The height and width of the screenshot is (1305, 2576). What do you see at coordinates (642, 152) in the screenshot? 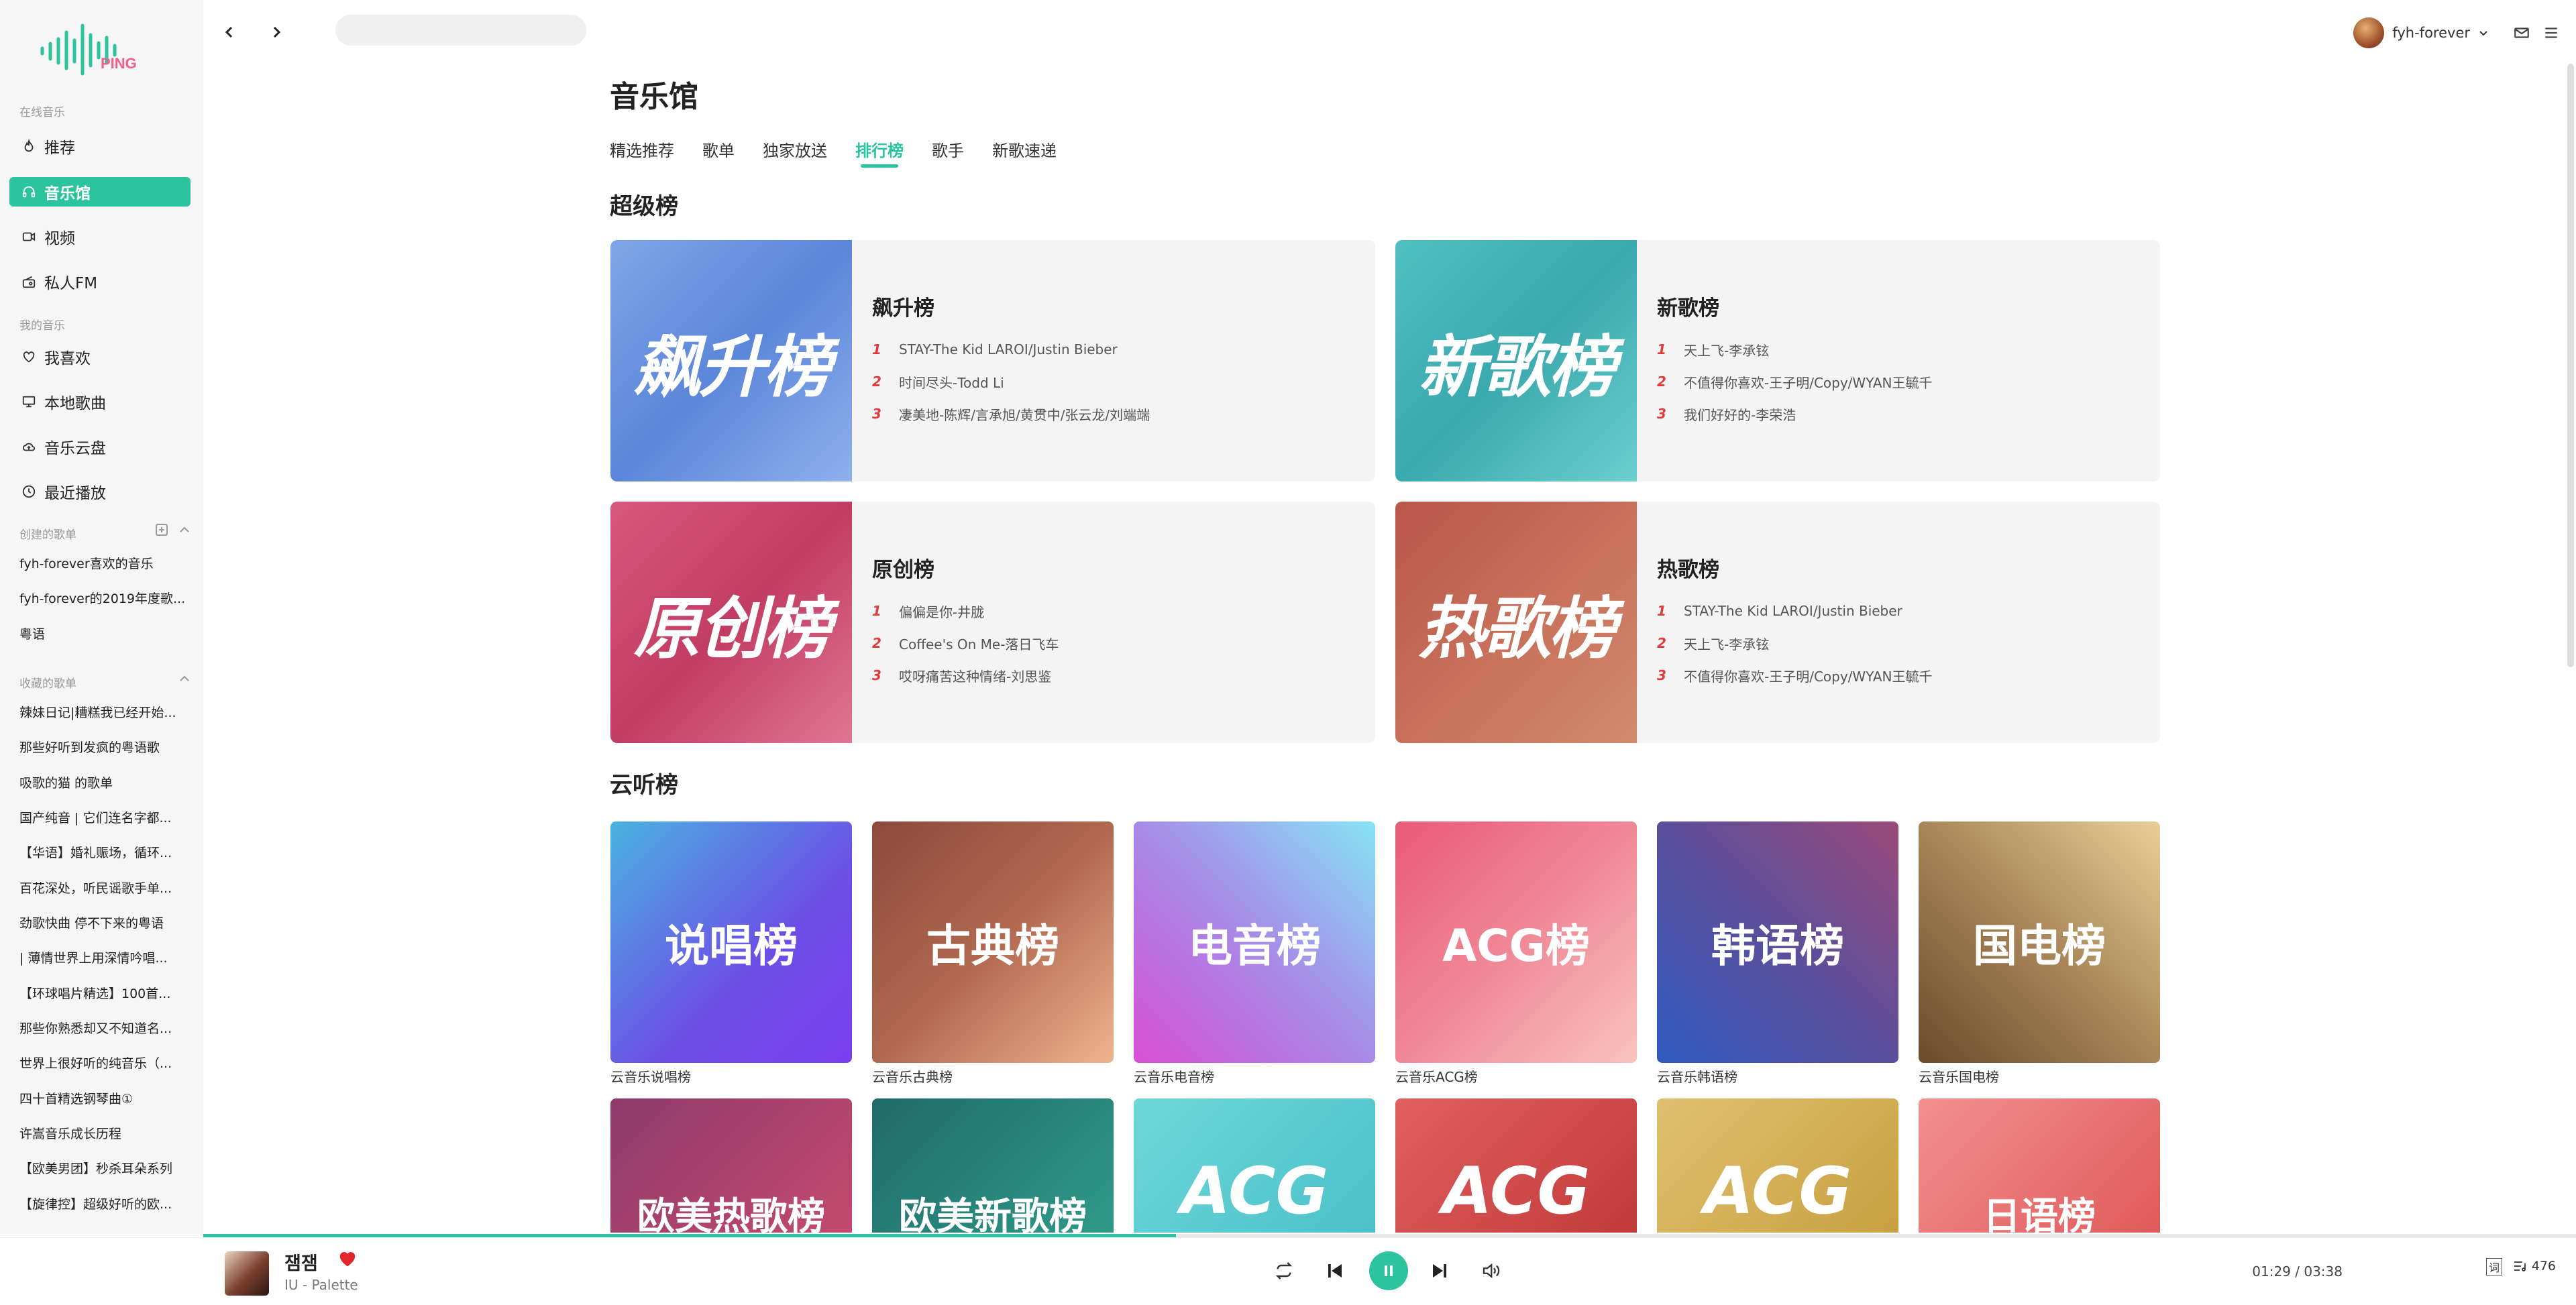
I see `tab-featured: 精选推荐` at bounding box center [642, 152].